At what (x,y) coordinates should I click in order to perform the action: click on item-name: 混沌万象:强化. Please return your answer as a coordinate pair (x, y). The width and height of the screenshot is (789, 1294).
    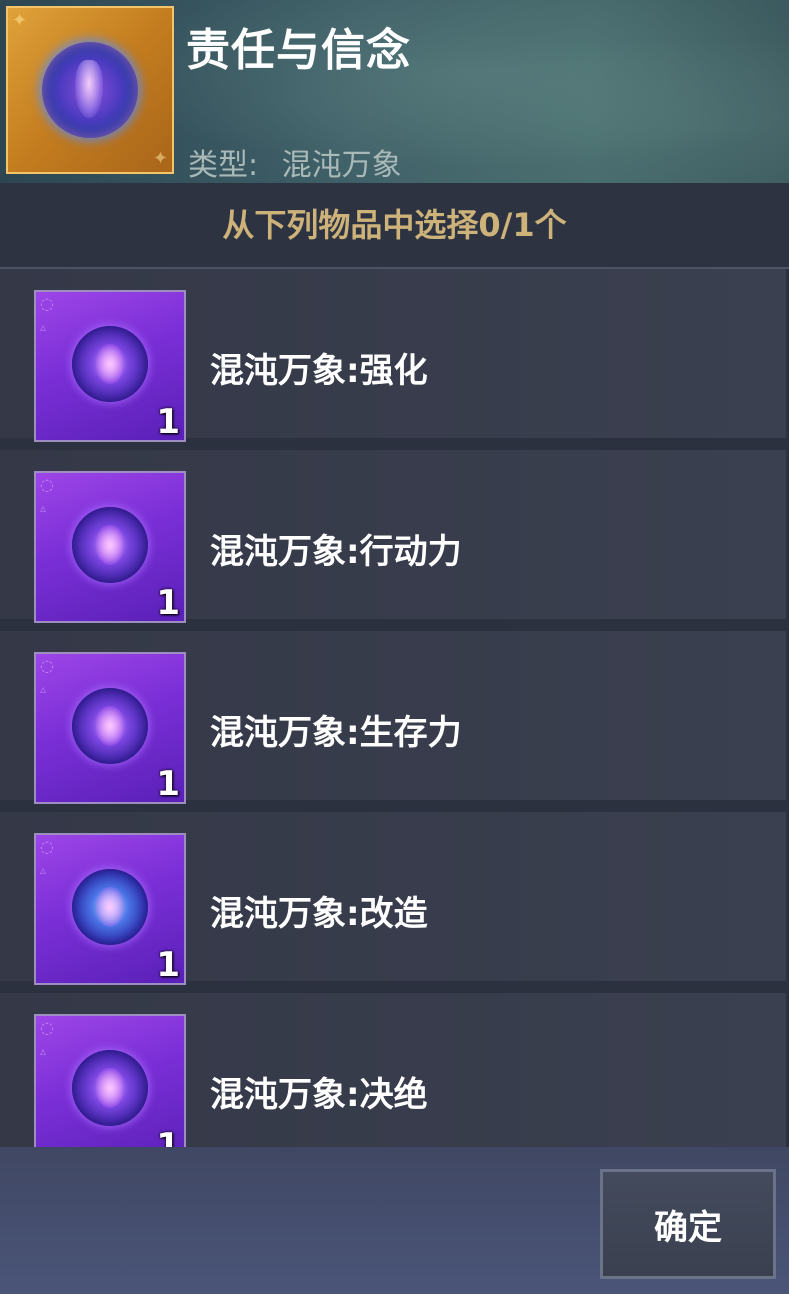
    Looking at the image, I should click on (319, 371).